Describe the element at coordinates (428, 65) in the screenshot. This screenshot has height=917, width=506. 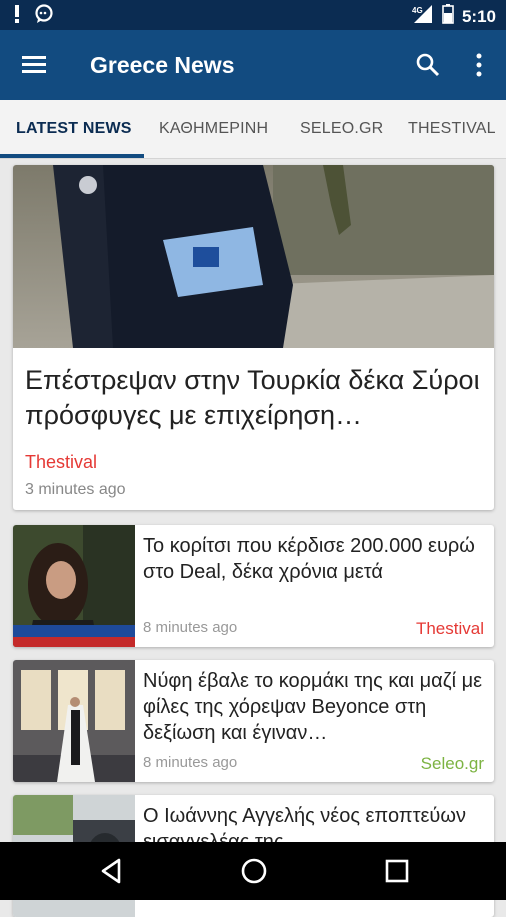
I see `search-icon` at that location.